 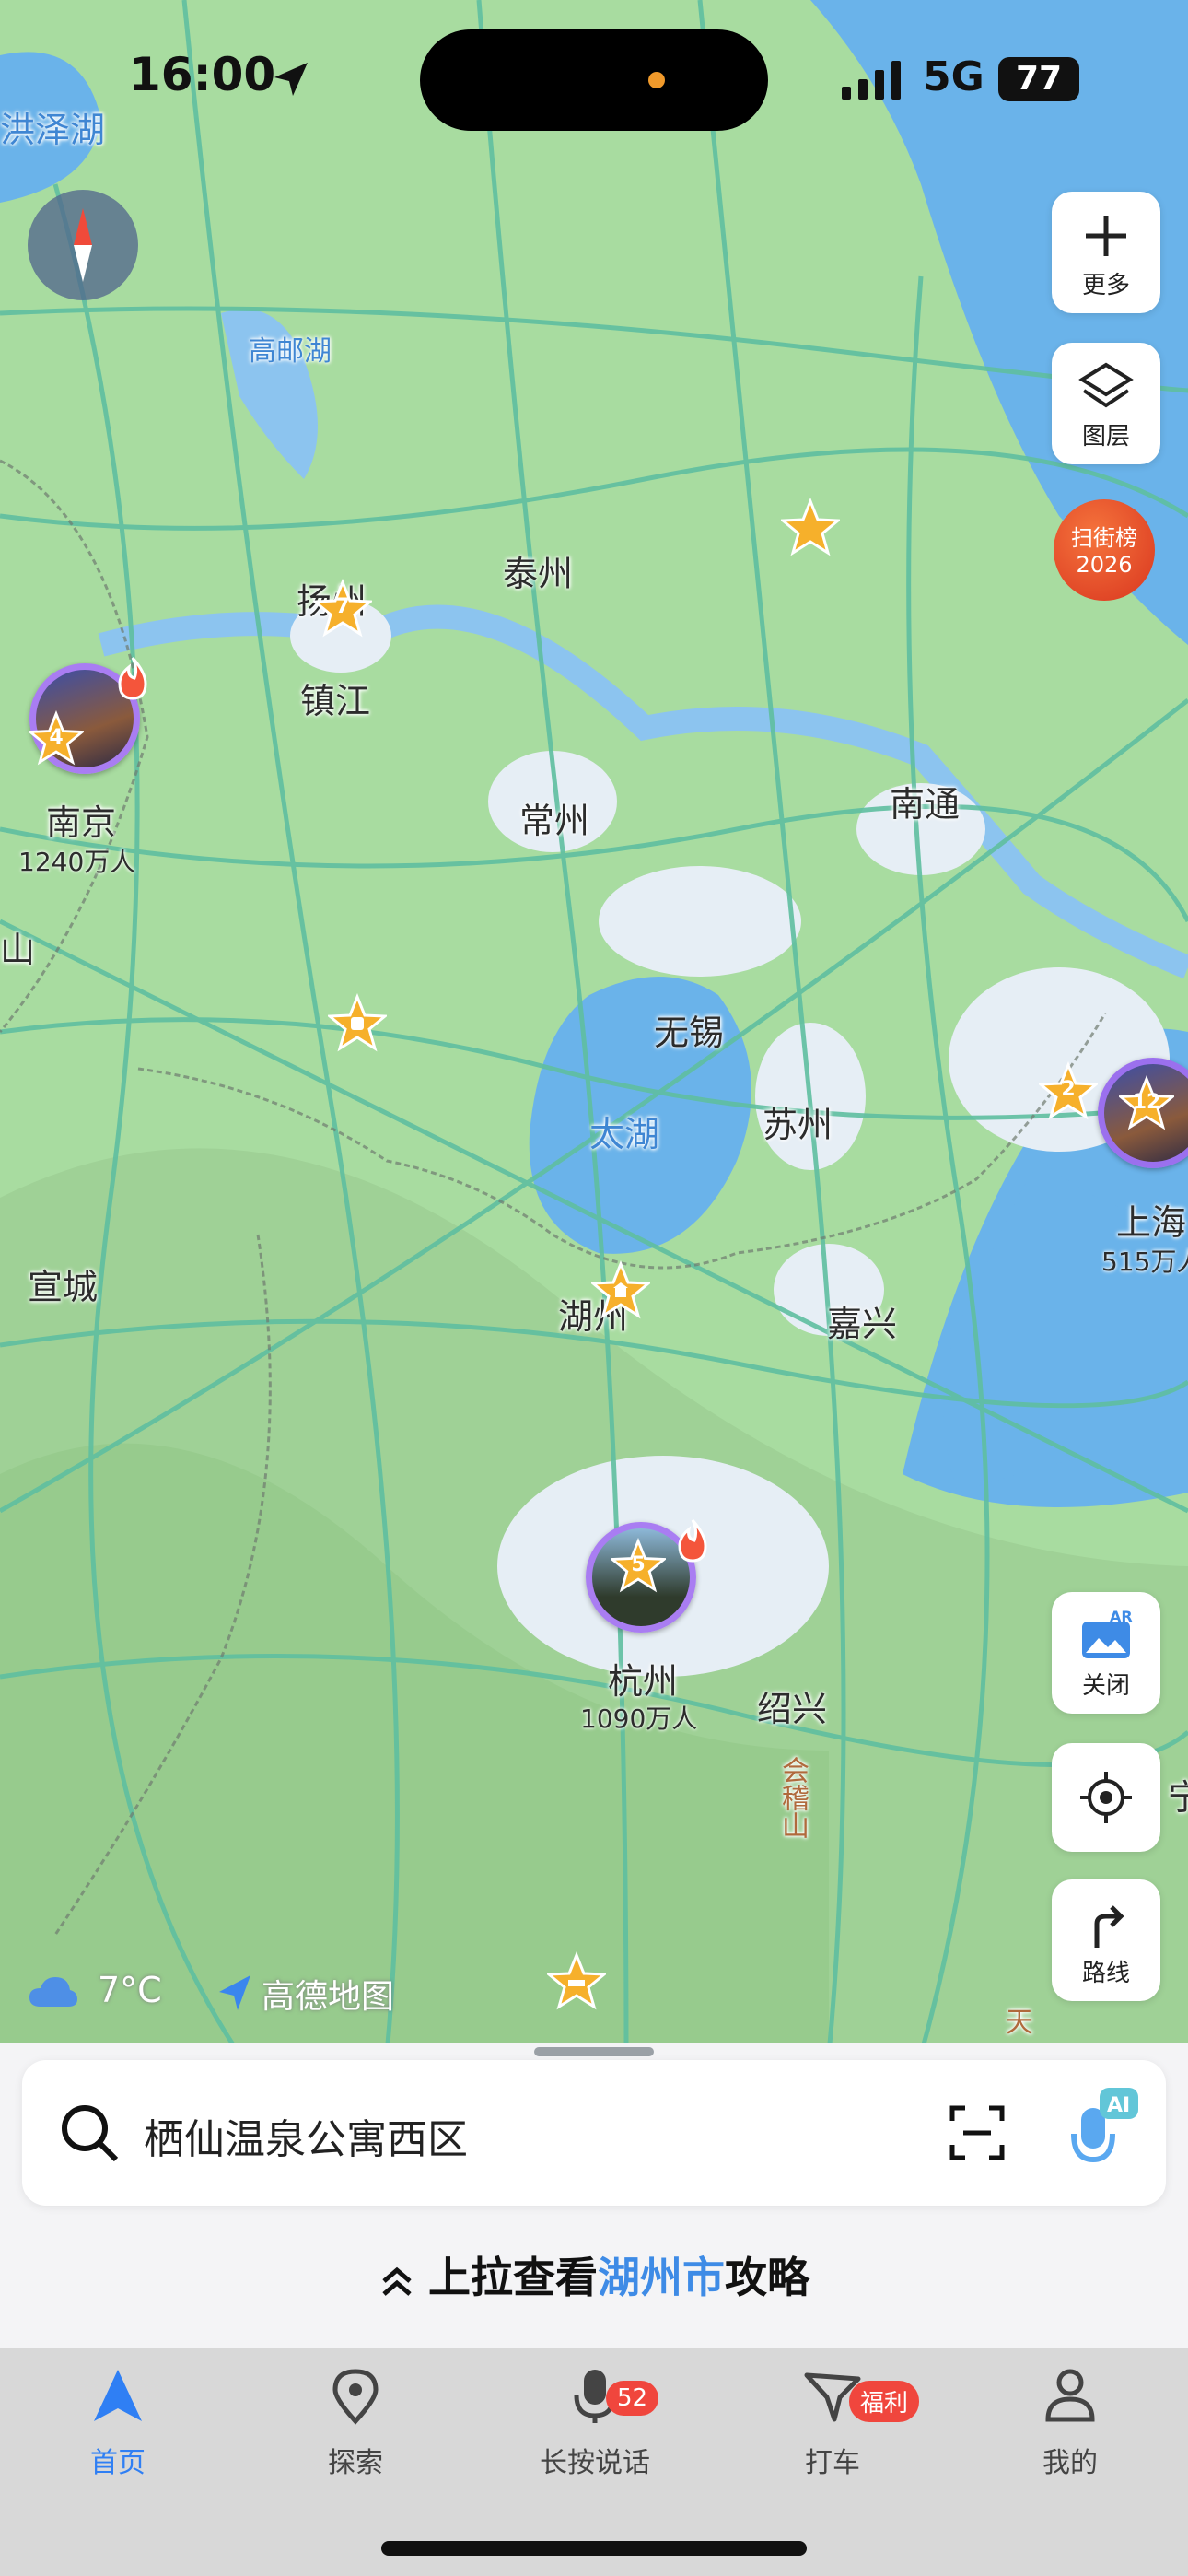 What do you see at coordinates (594, 2548) in the screenshot?
I see `home-indicator` at bounding box center [594, 2548].